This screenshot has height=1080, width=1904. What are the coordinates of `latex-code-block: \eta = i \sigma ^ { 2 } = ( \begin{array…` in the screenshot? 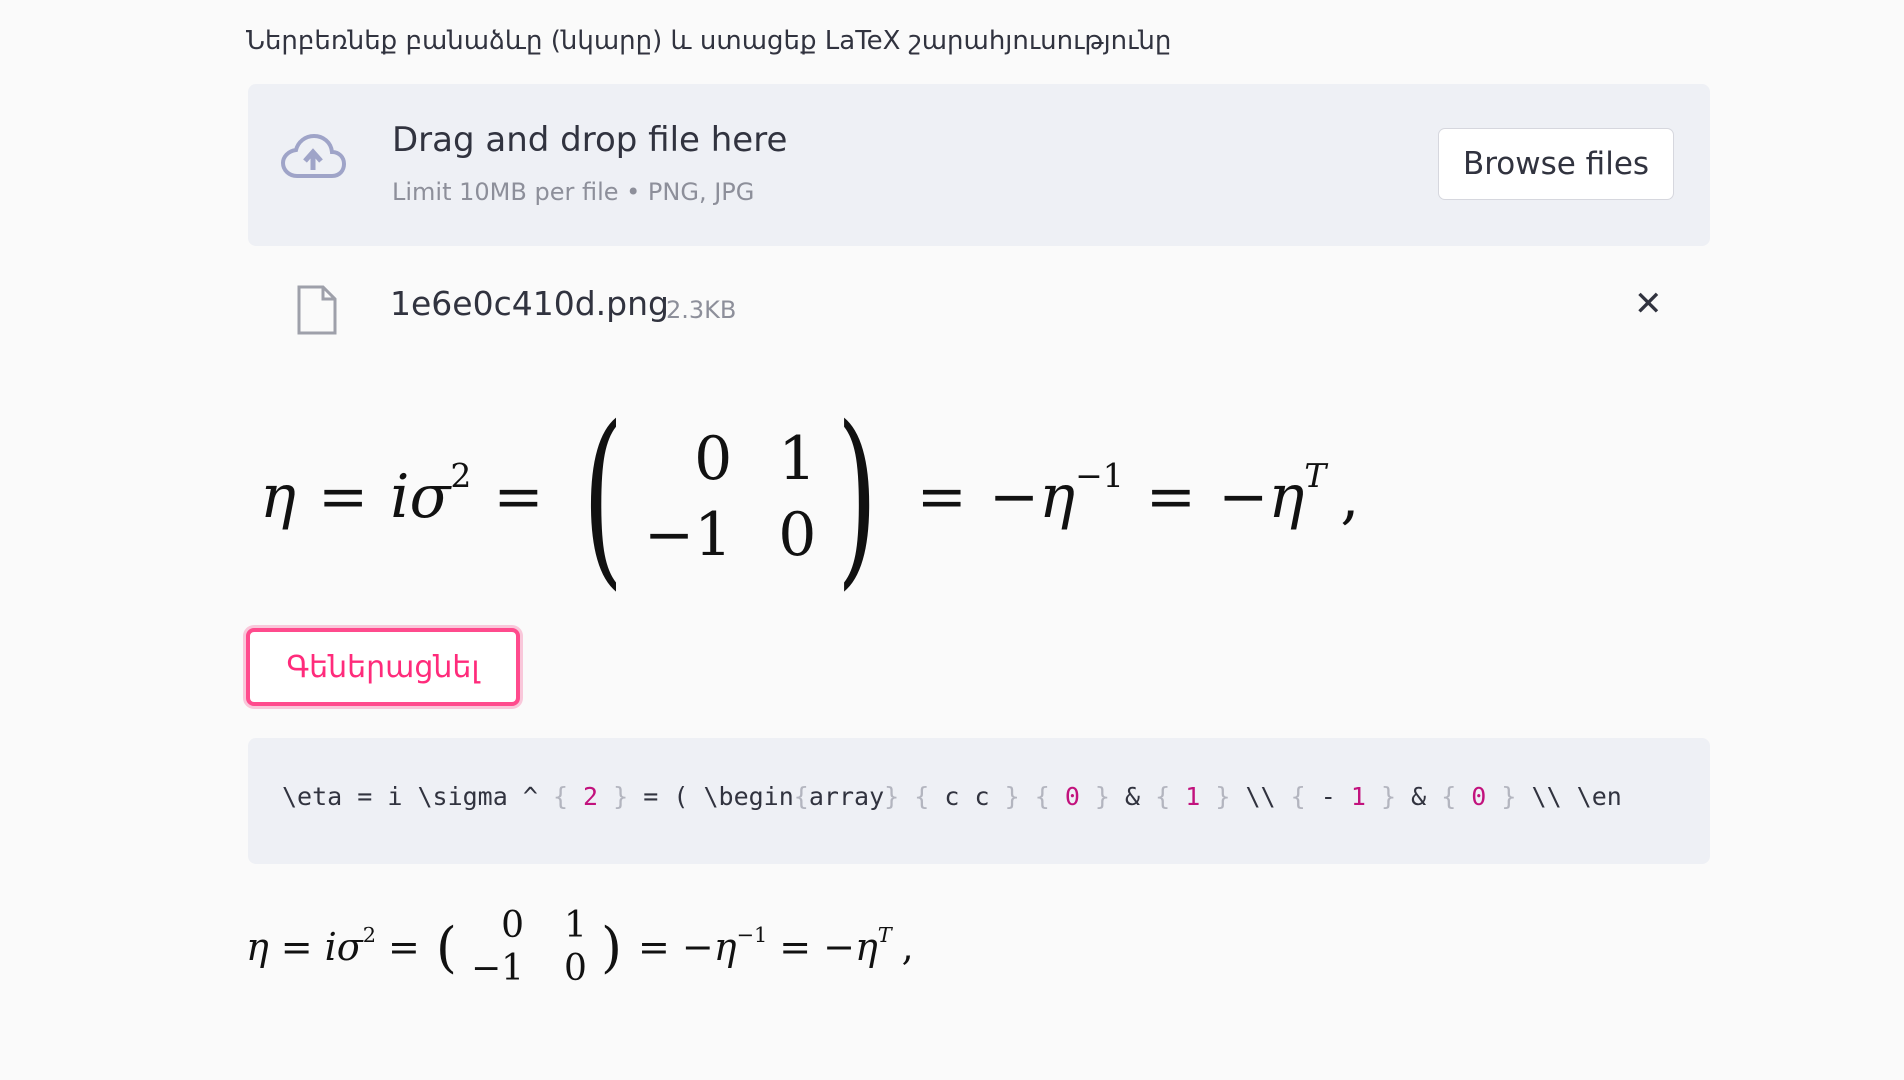 It's located at (979, 801).